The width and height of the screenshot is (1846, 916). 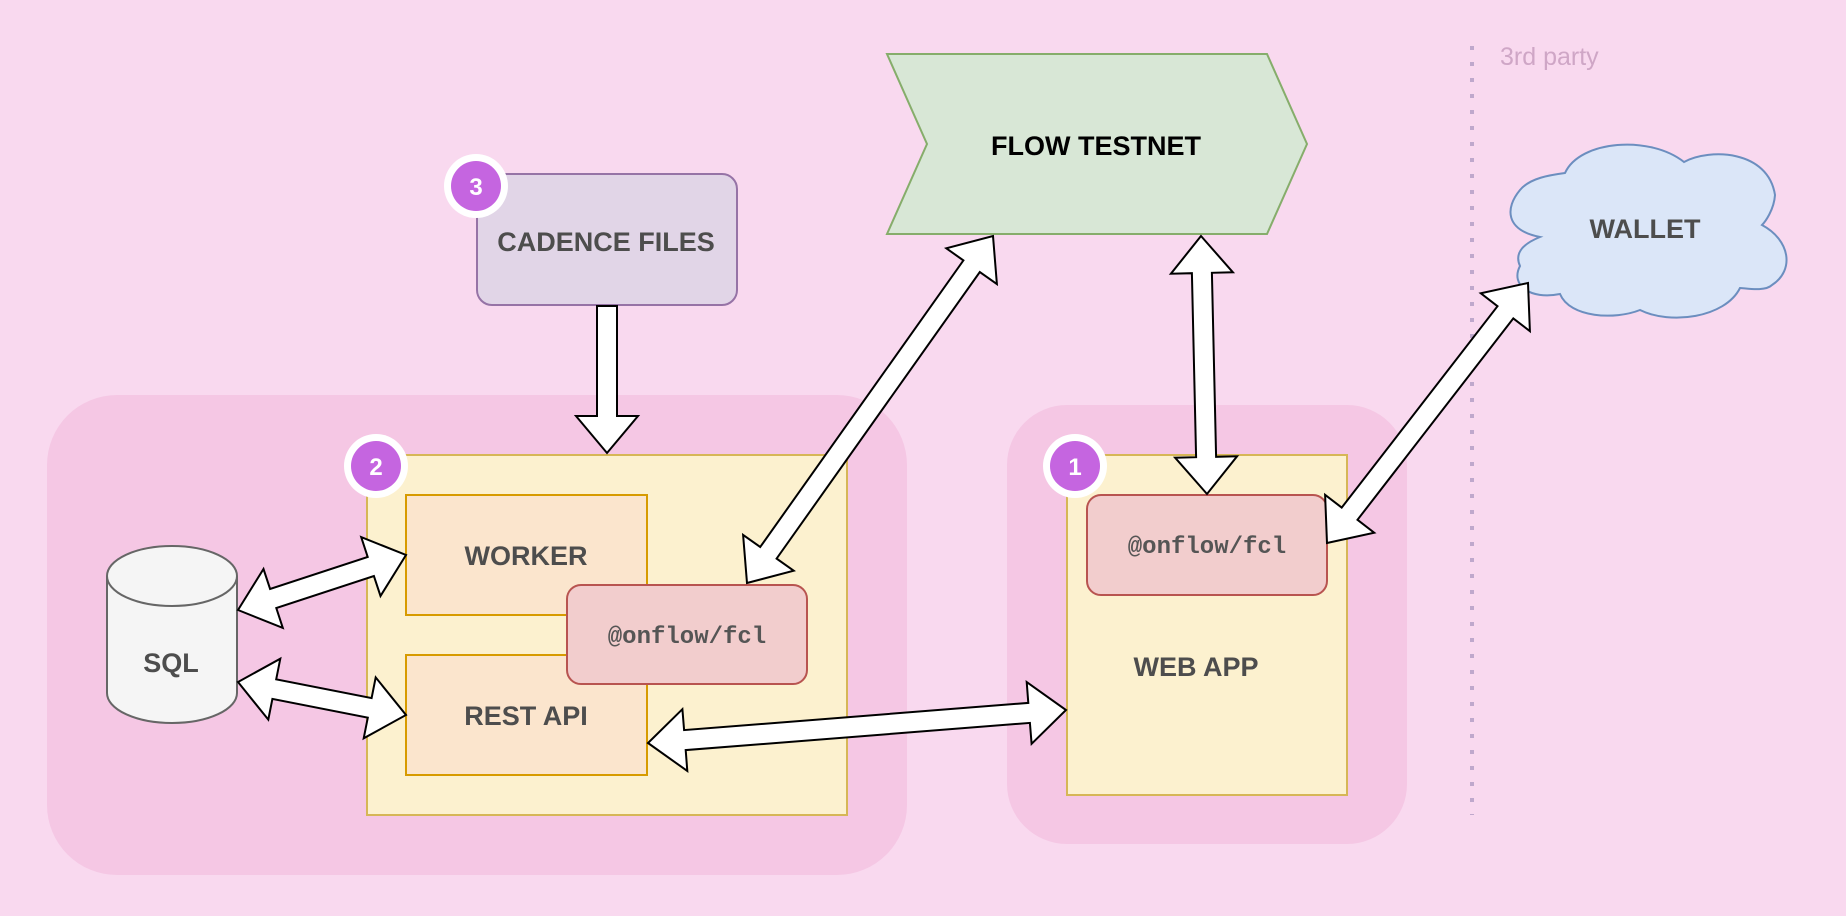 I want to click on web-app-label: WEB APP, so click(x=1195, y=667).